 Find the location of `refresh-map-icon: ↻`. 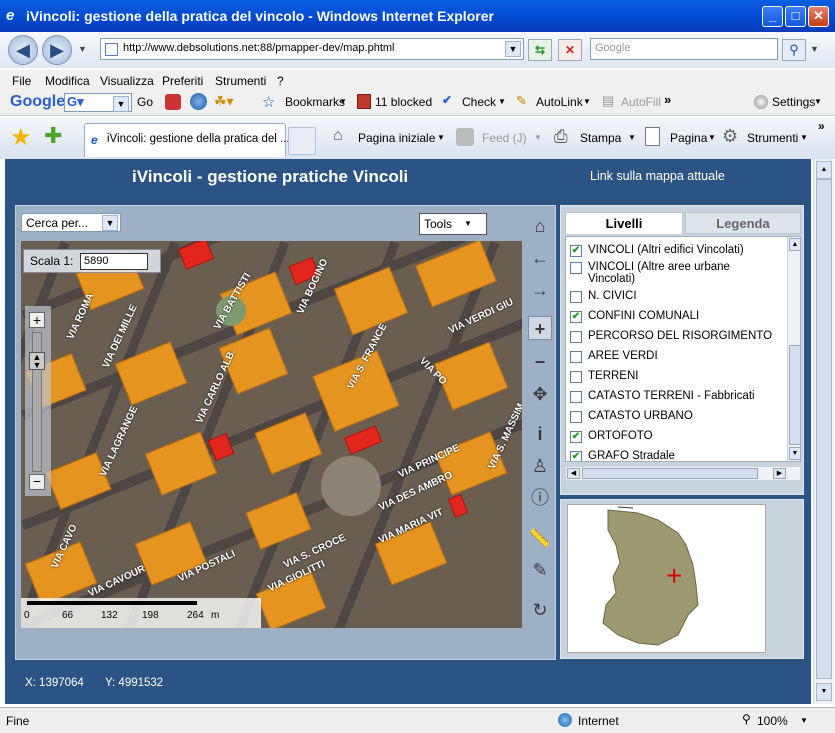

refresh-map-icon: ↻ is located at coordinates (540, 610).